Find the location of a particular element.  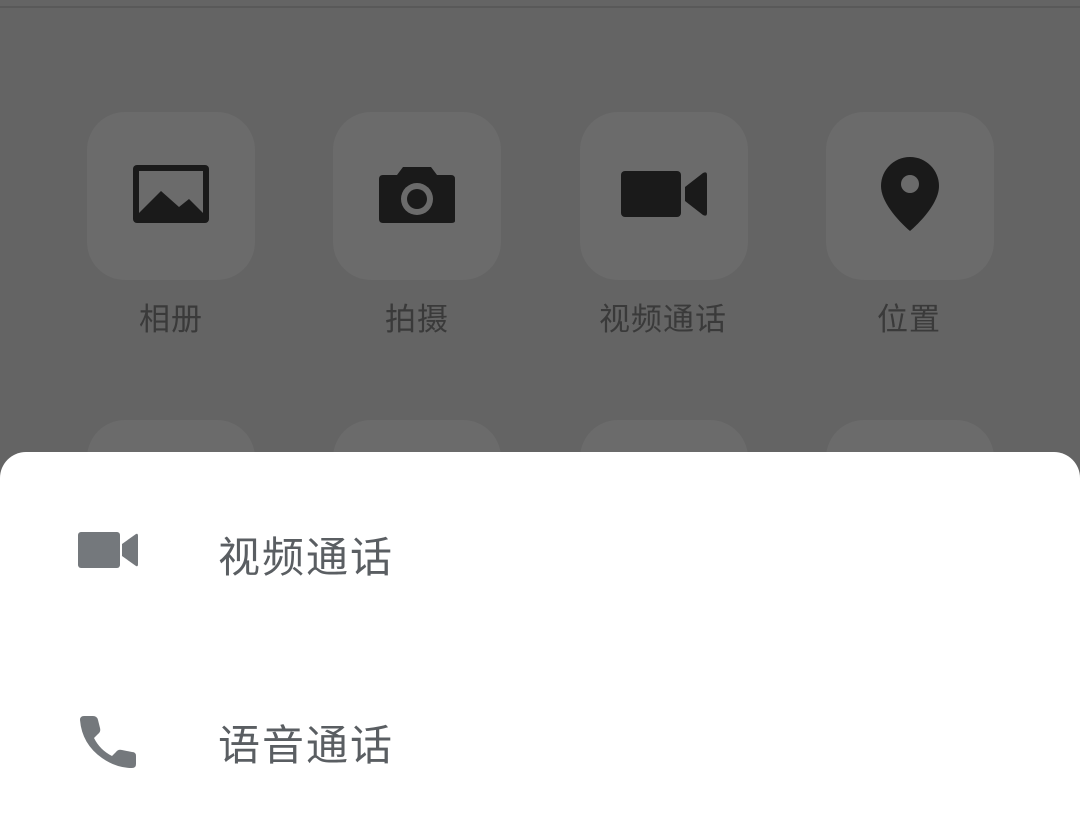

camera-label: 拍摄 is located at coordinates (417, 320).